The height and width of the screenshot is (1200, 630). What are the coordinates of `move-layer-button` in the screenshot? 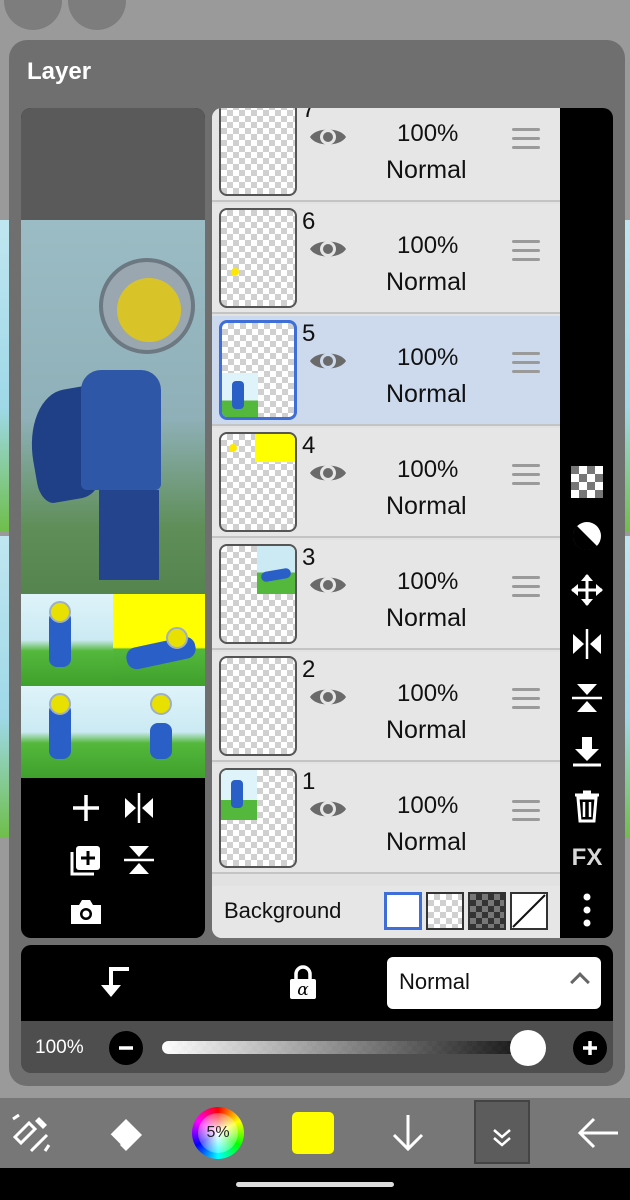 It's located at (587, 590).